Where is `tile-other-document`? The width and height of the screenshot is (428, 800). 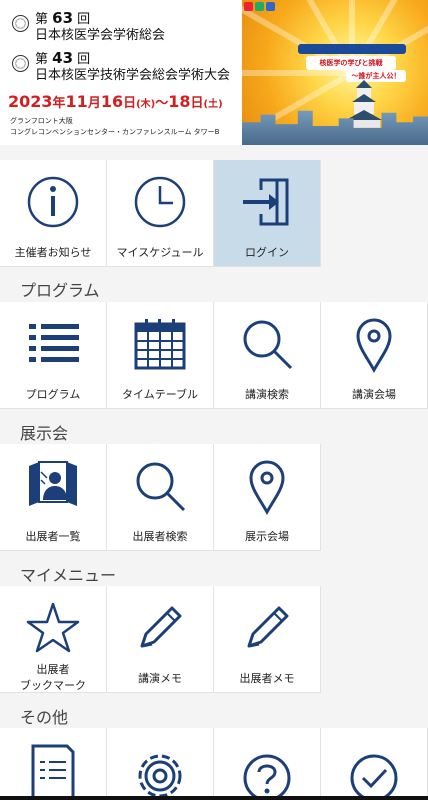 tile-other-document is located at coordinates (53, 764).